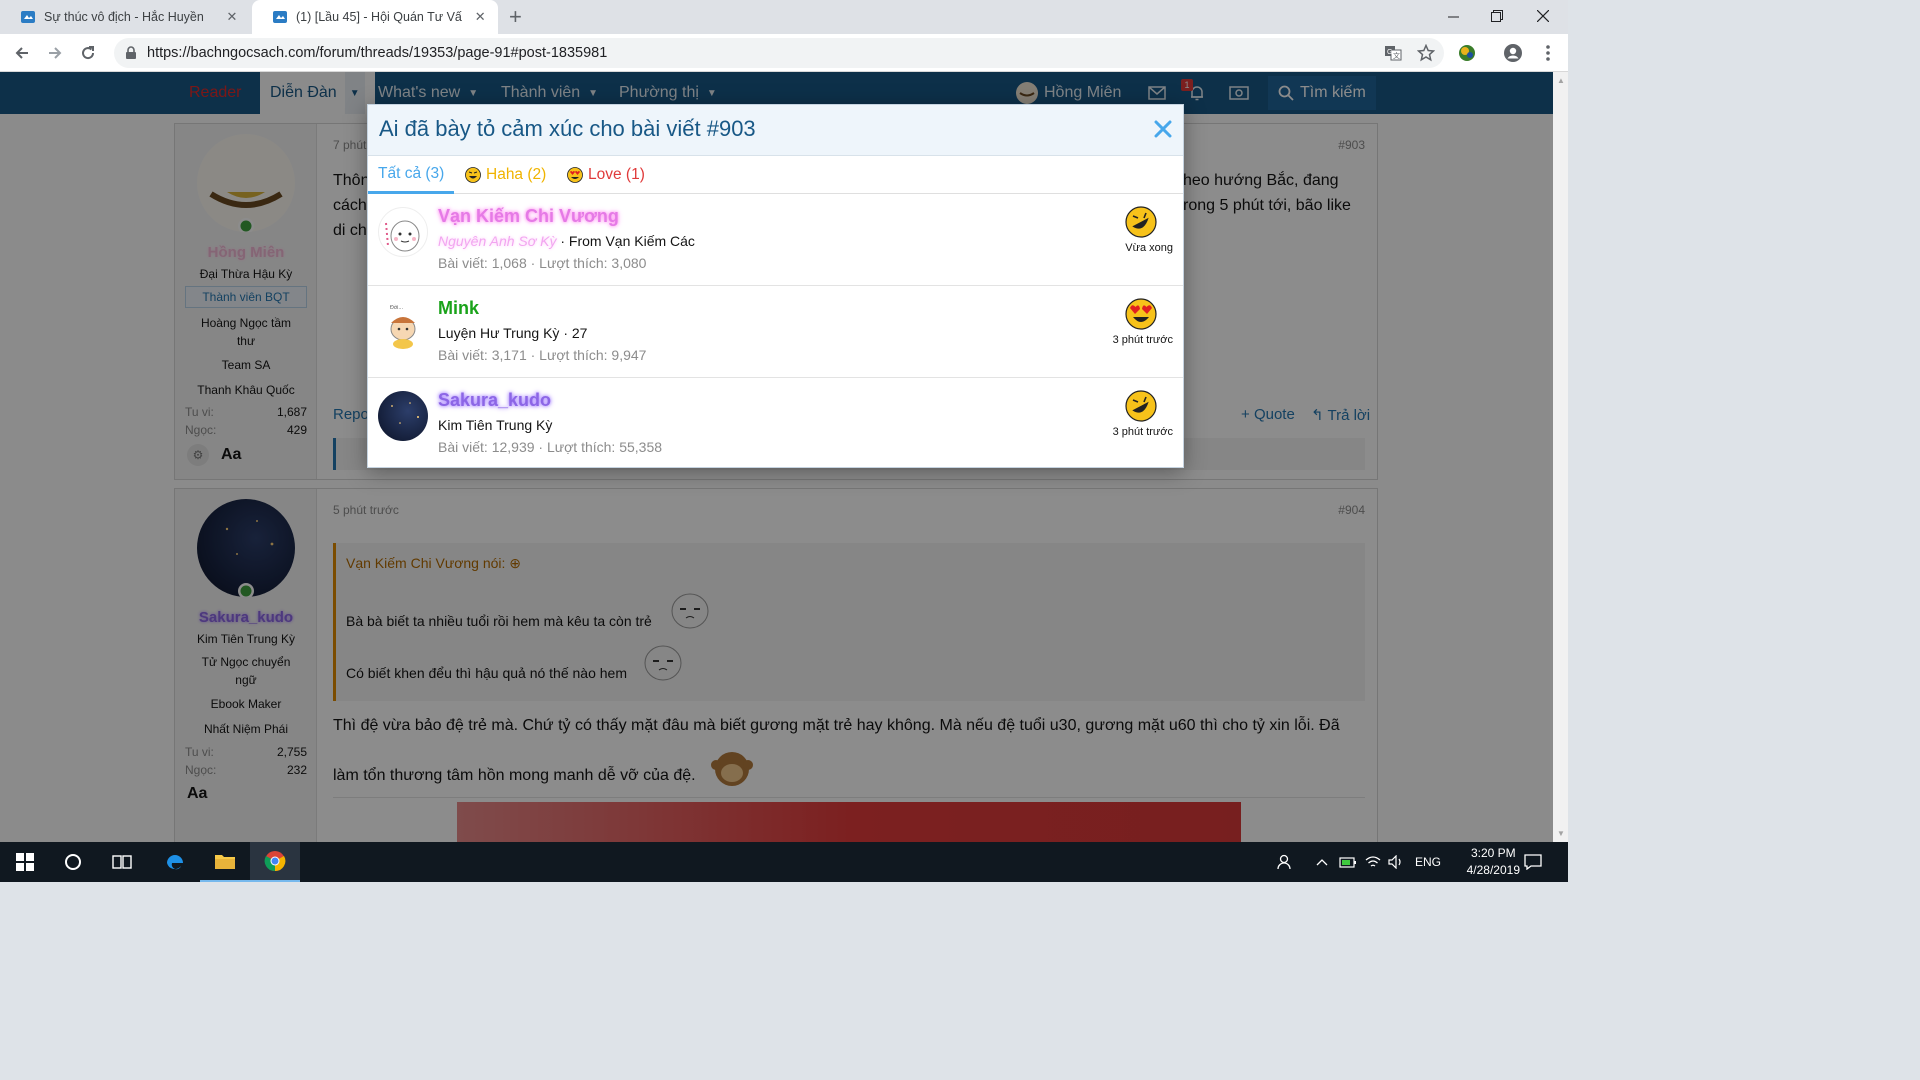 The width and height of the screenshot is (1920, 1080). Describe the element at coordinates (1396, 862) in the screenshot. I see `volume-icon` at that location.